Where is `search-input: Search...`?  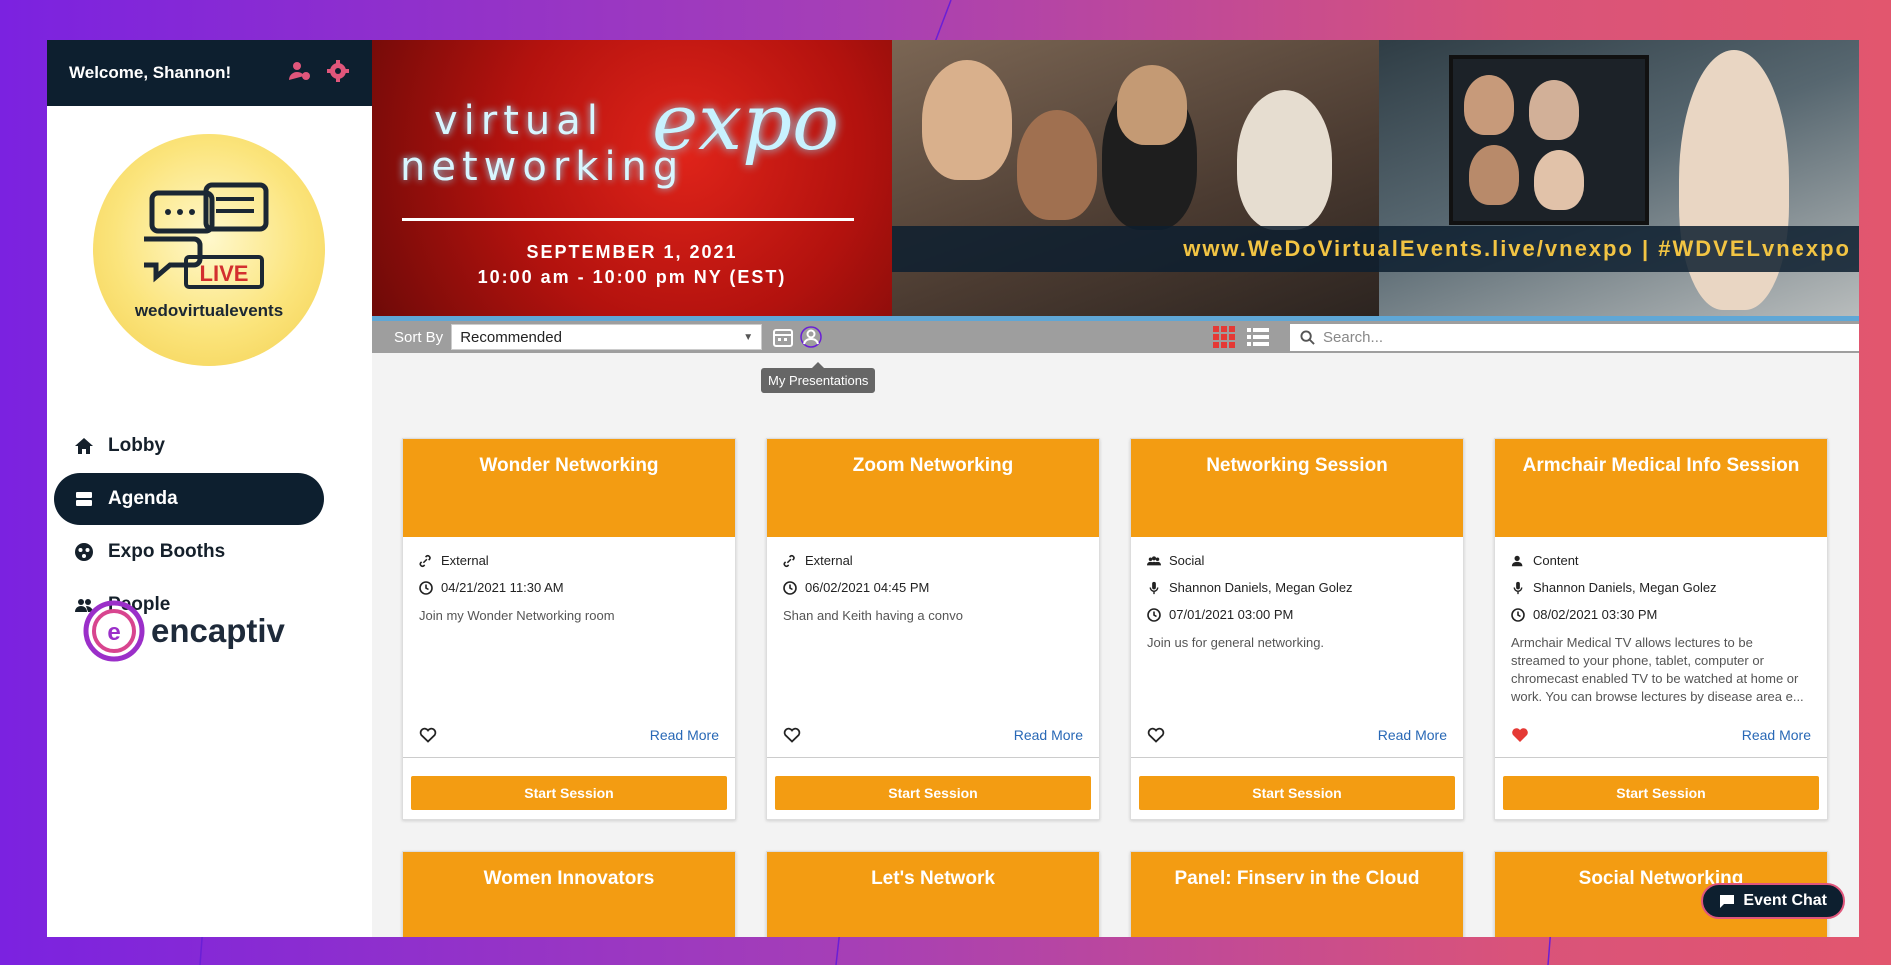
search-input: Search... is located at coordinates (1574, 337).